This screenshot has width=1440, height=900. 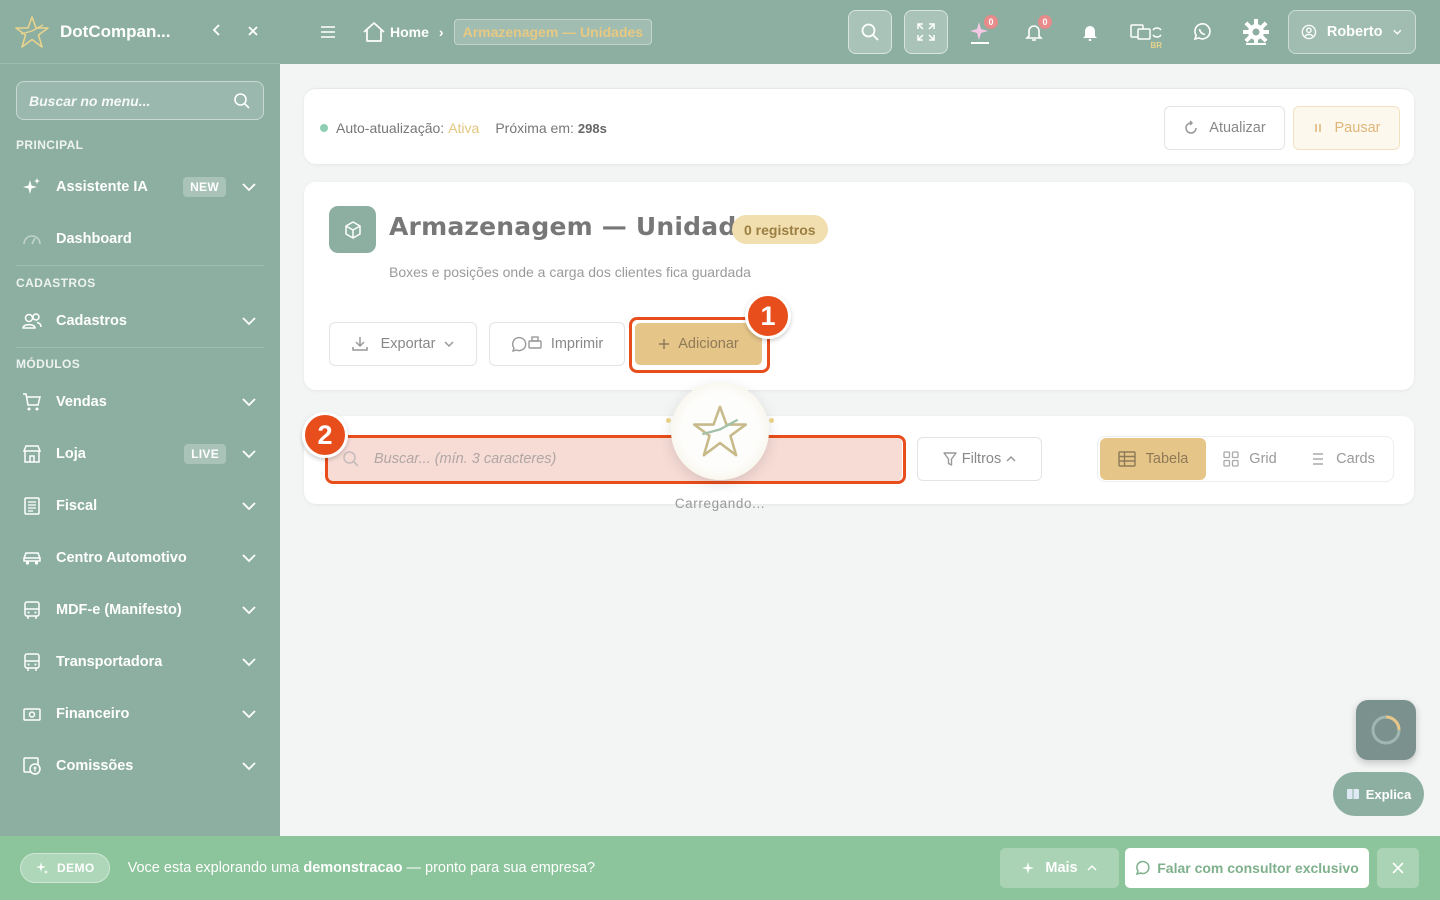 I want to click on refresh-label: Atualizar, so click(x=1237, y=128).